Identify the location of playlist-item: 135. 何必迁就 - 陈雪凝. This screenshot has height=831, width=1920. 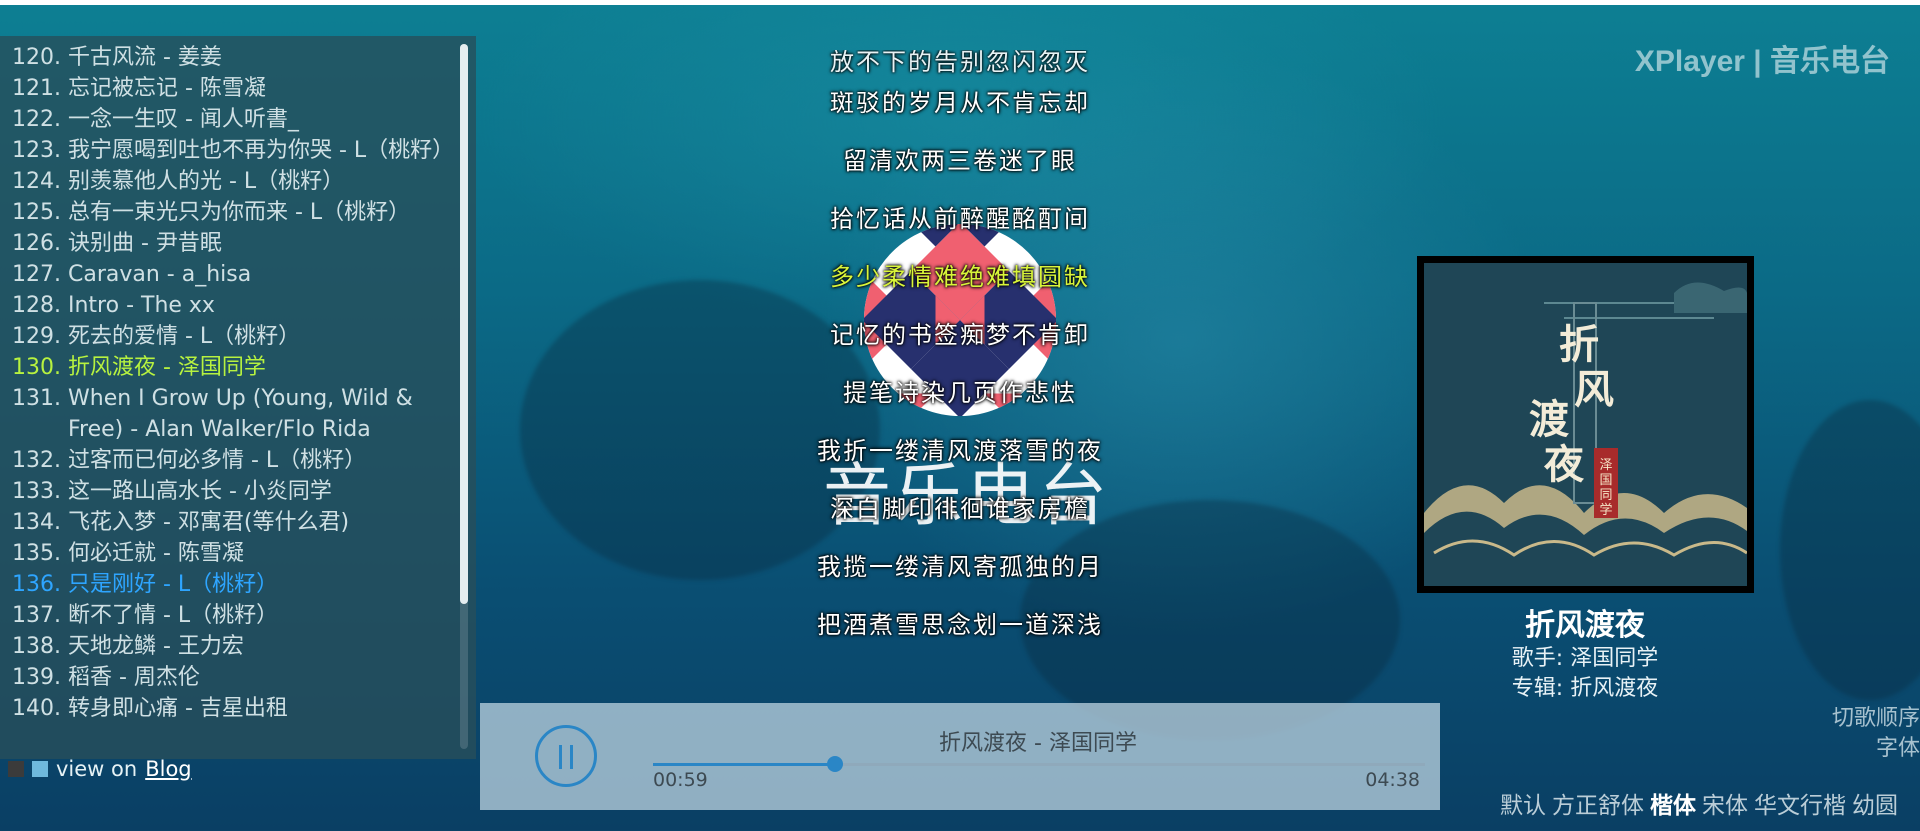
(231, 553).